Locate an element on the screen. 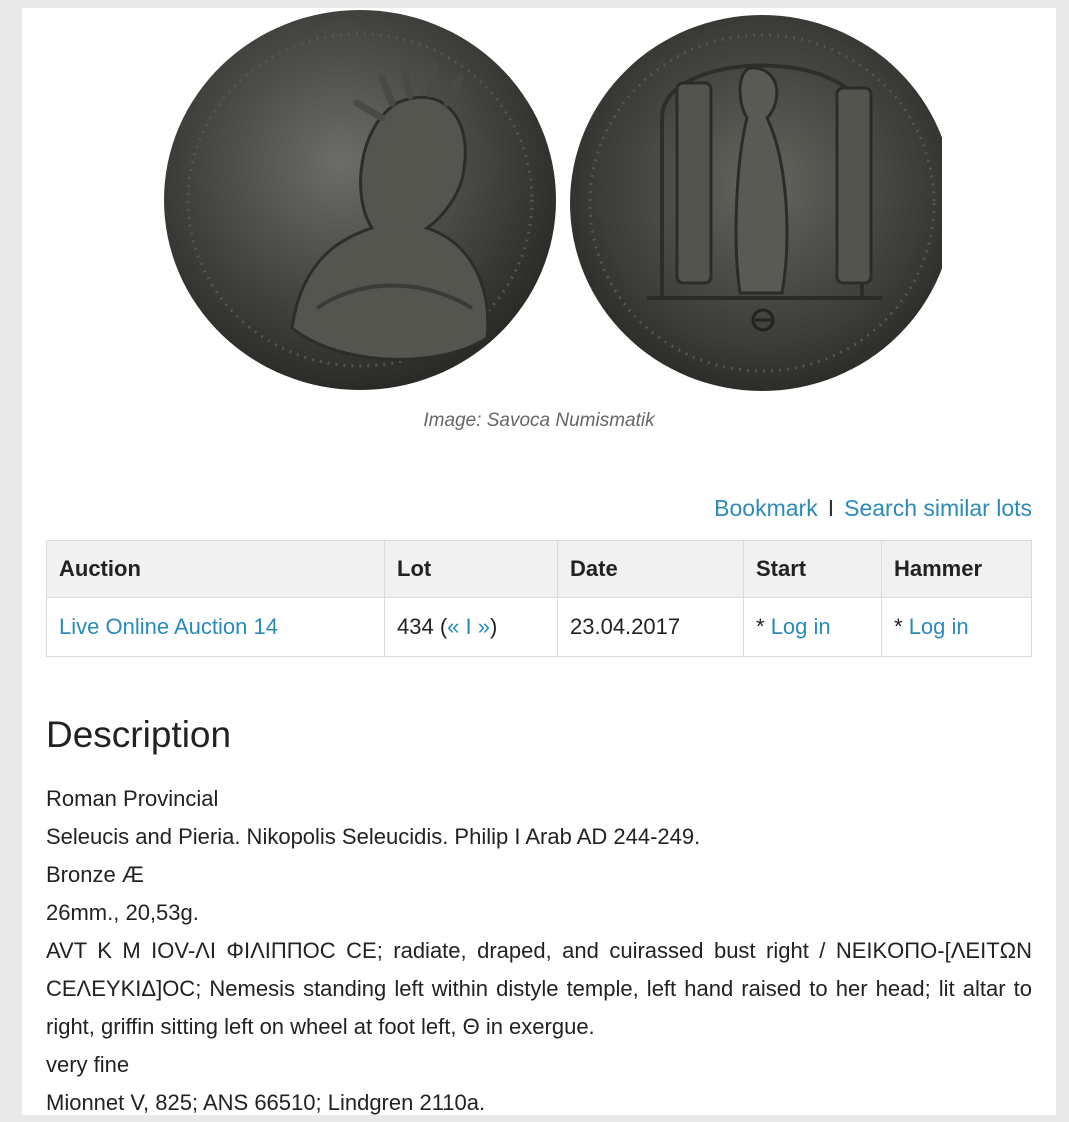 This screenshot has width=1069, height=1122. lot-close-paren: ) is located at coordinates (494, 626).